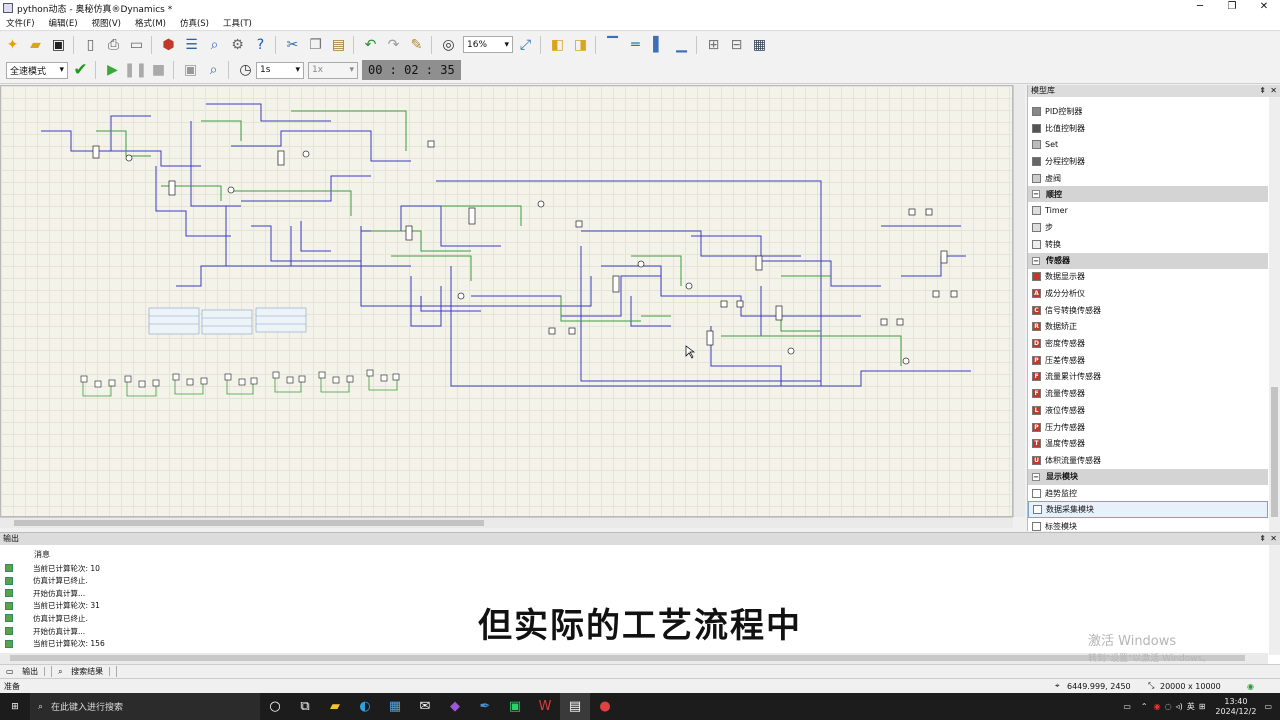 This screenshot has height=720, width=1280. What do you see at coordinates (580, 44) in the screenshot?
I see `send-back-icon: ◨` at bounding box center [580, 44].